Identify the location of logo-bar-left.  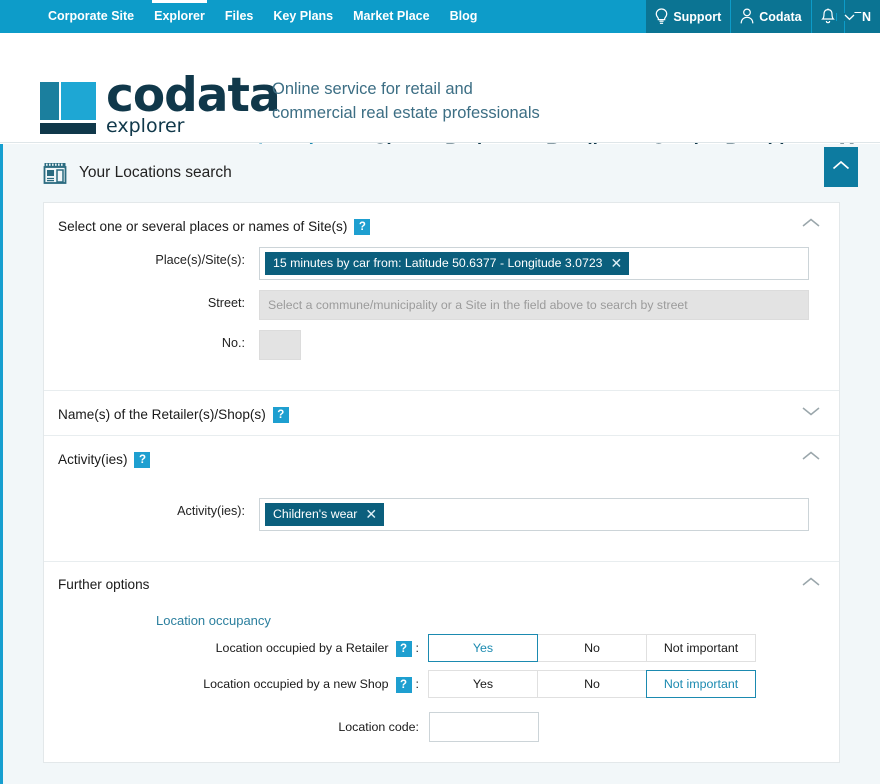
(49, 101).